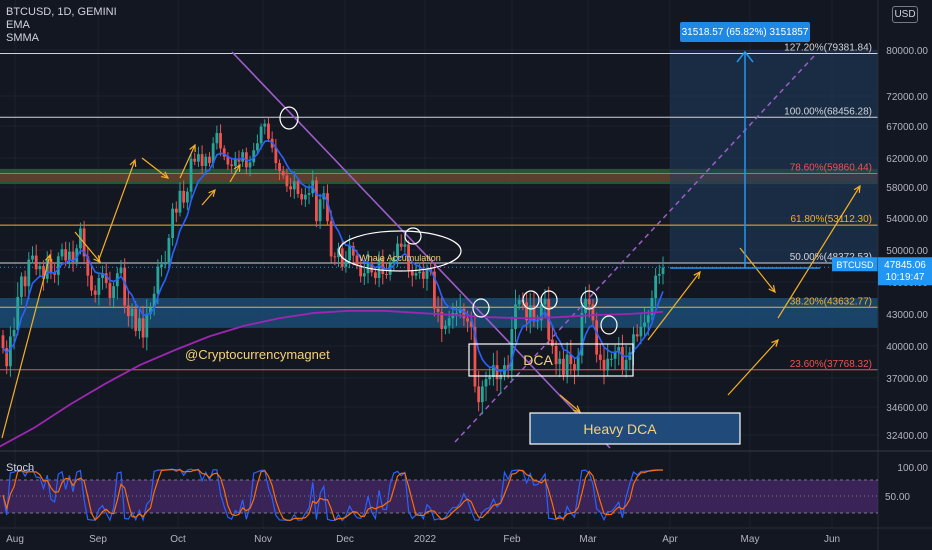  I want to click on ema-indicator-label: EMA, so click(61, 25).